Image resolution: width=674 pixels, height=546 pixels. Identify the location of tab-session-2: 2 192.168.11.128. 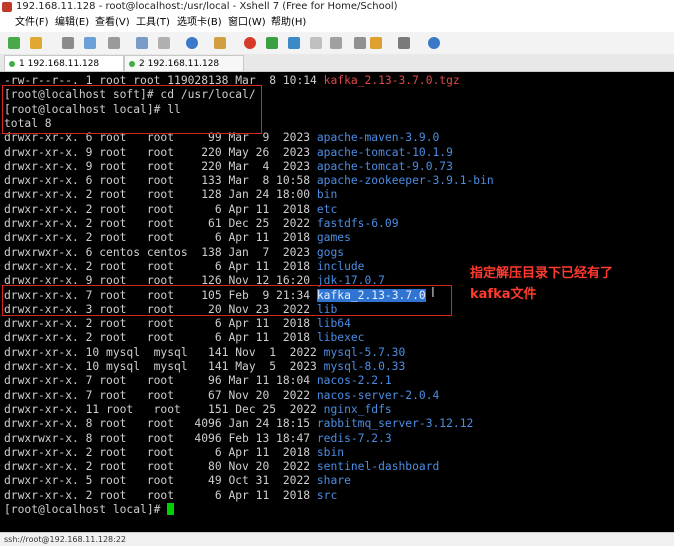
(184, 63).